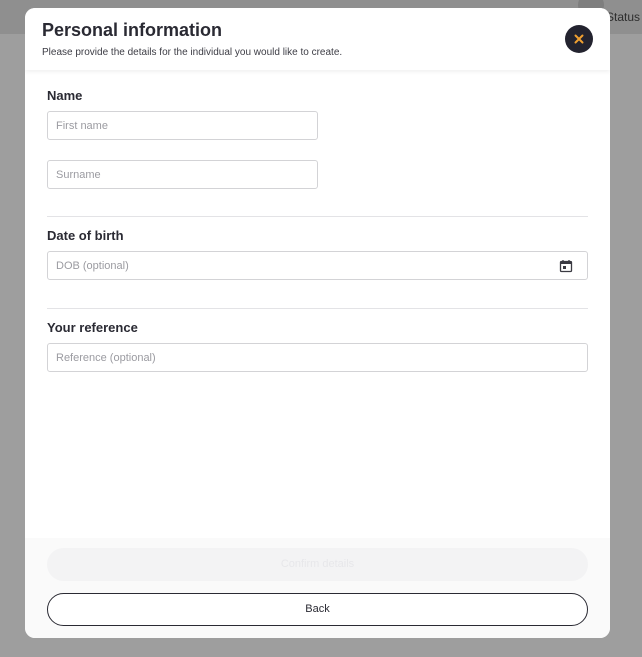  I want to click on surname-field, so click(182, 174).